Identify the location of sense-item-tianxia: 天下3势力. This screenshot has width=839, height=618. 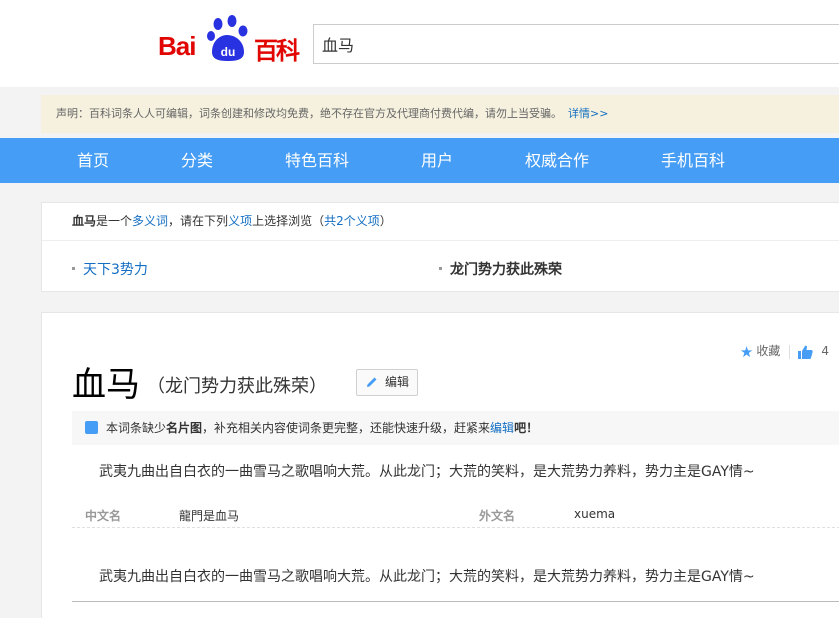
(110, 269).